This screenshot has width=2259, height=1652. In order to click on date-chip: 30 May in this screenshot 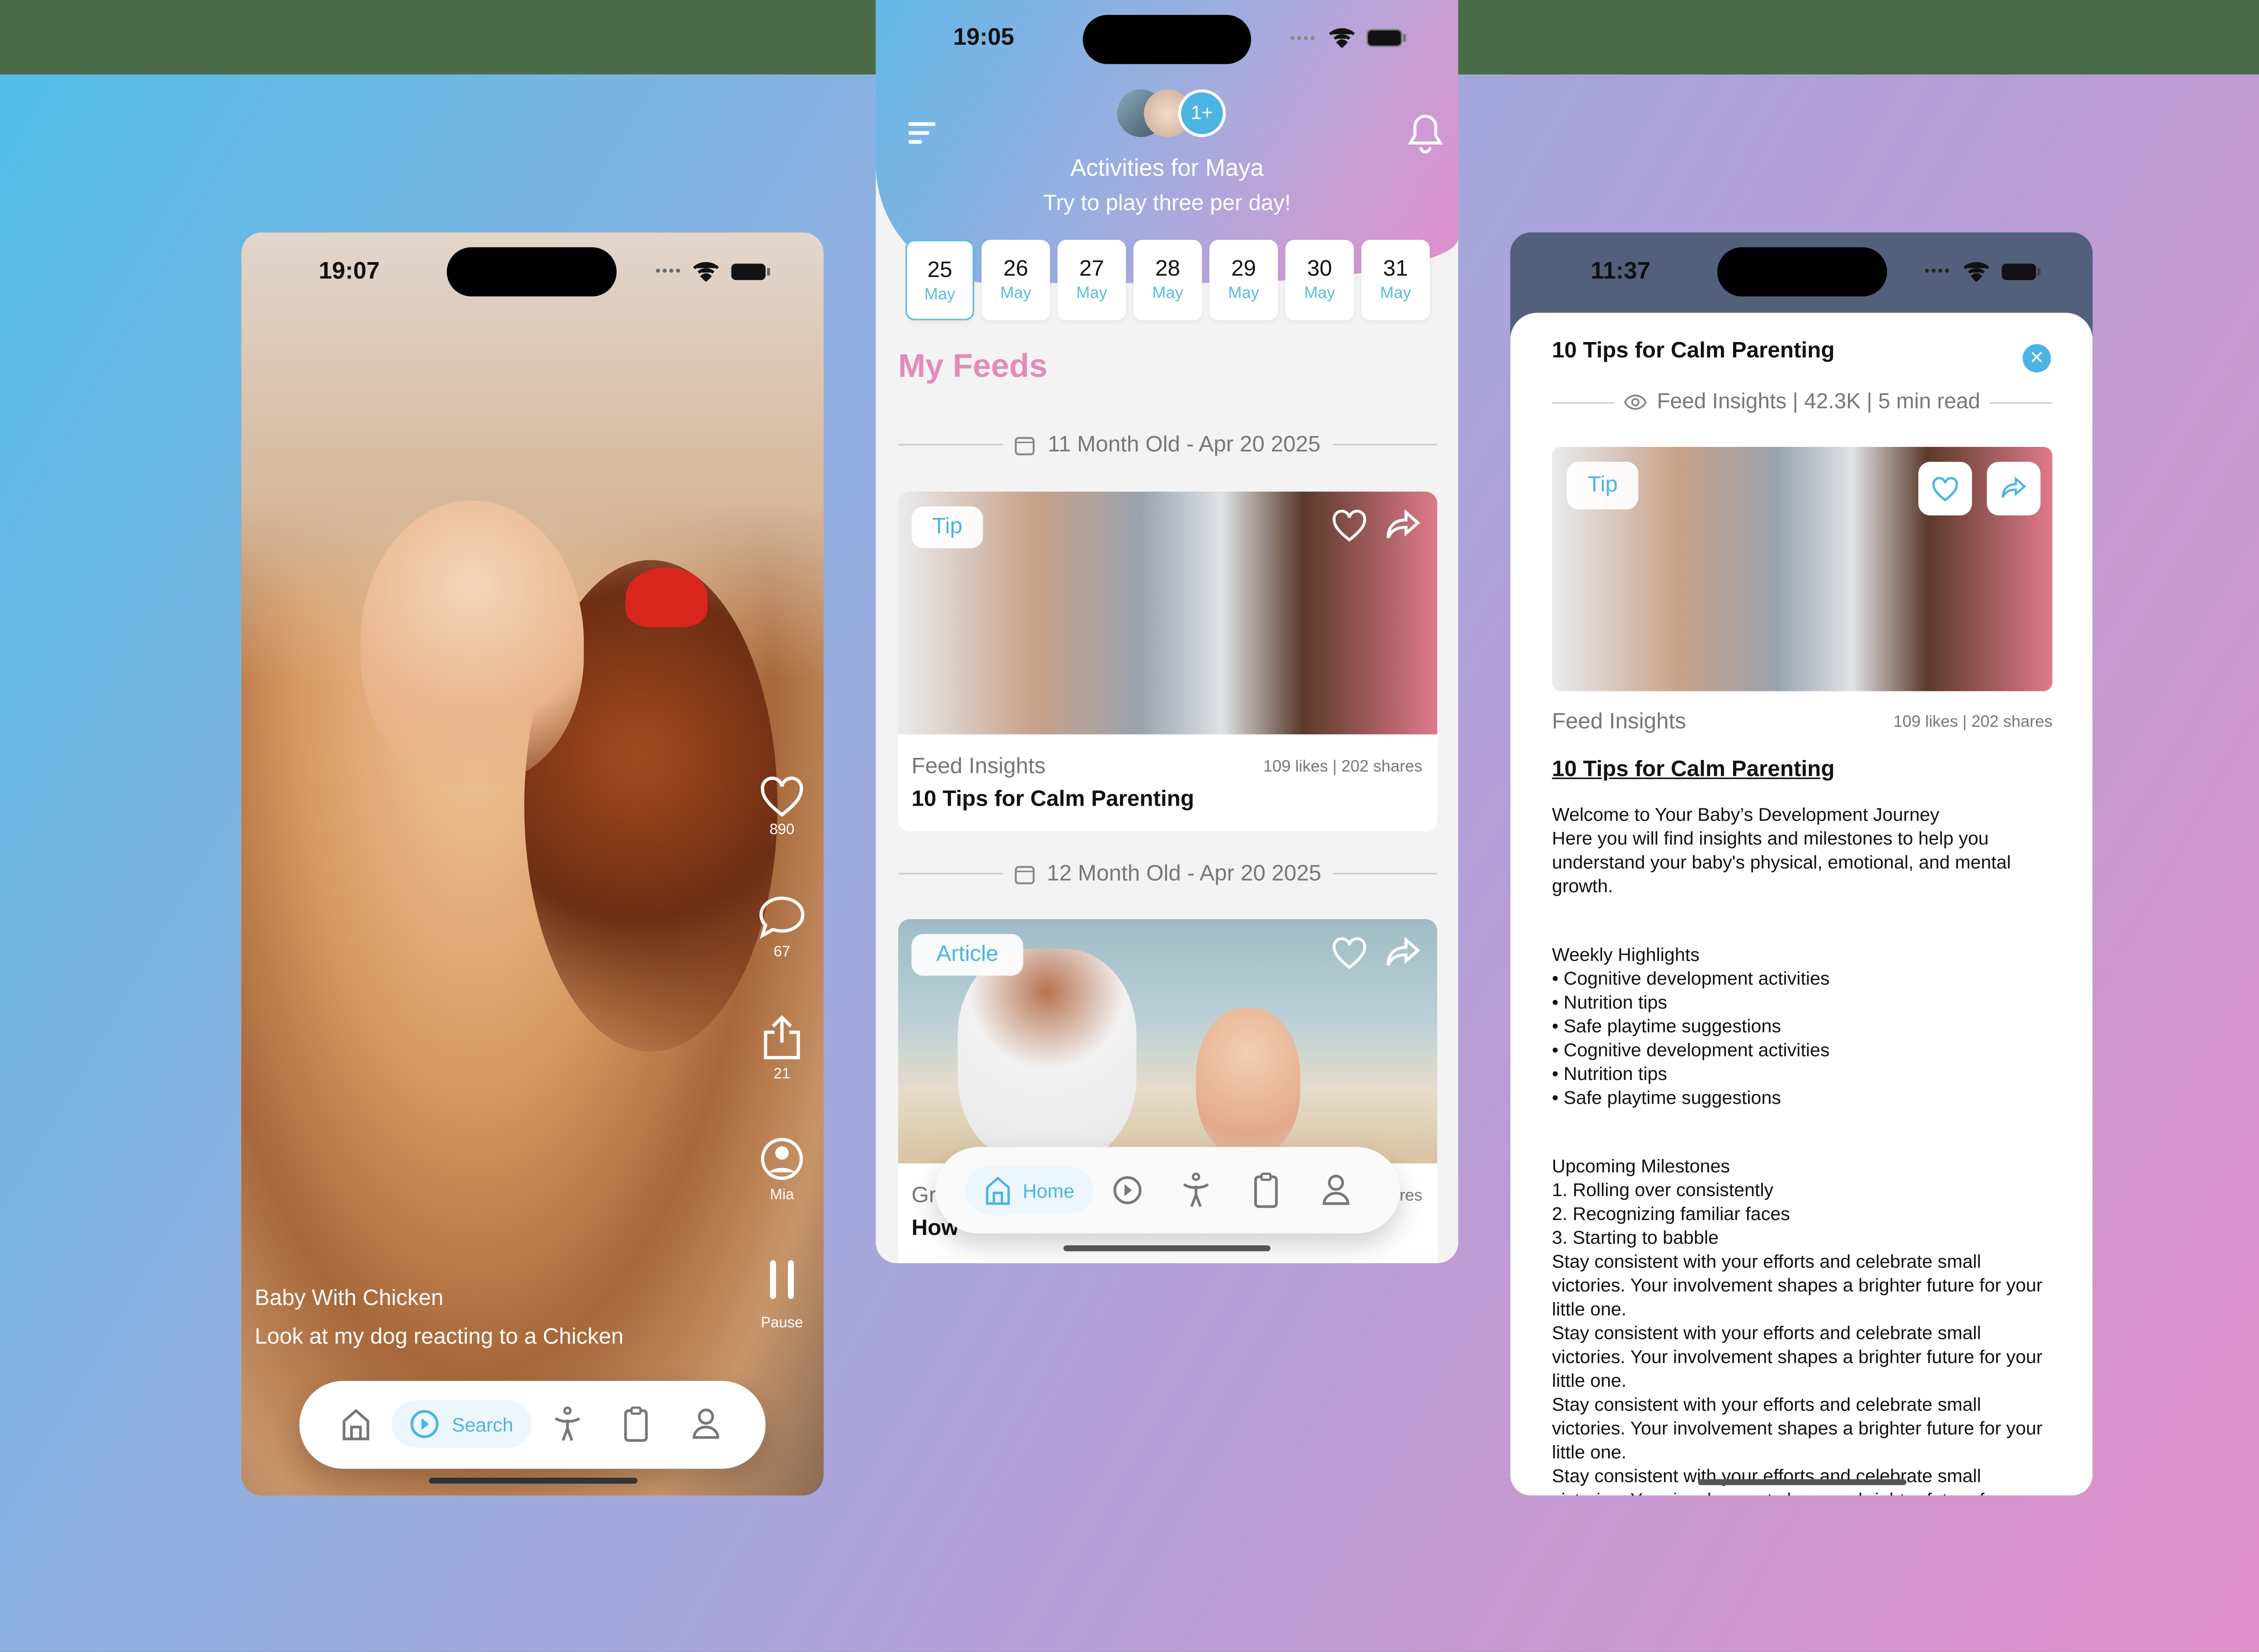, I will do `click(1319, 279)`.